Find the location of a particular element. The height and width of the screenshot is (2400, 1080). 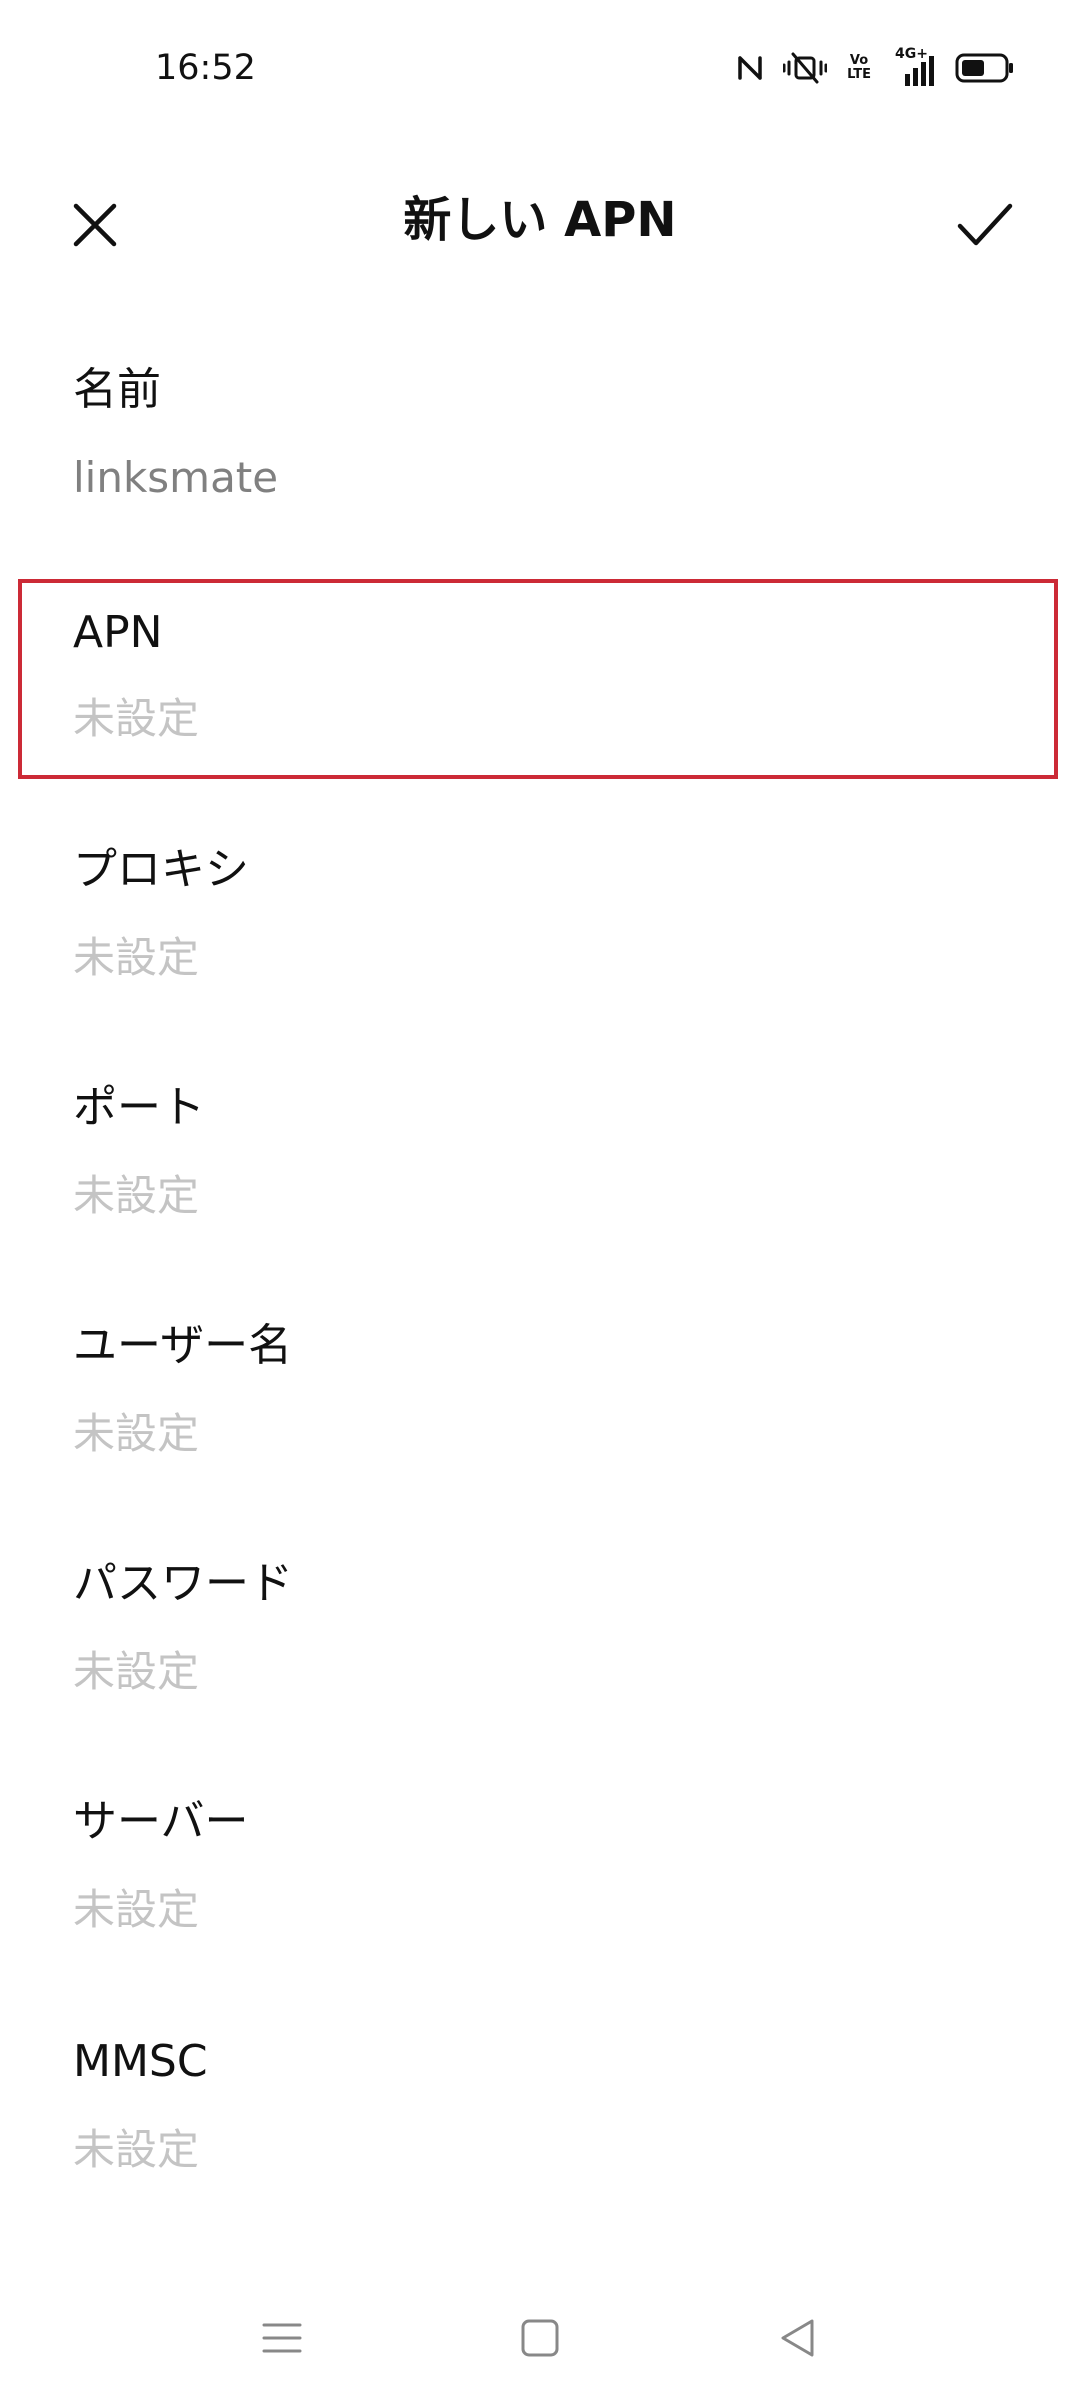

home-icon is located at coordinates (540, 2338).